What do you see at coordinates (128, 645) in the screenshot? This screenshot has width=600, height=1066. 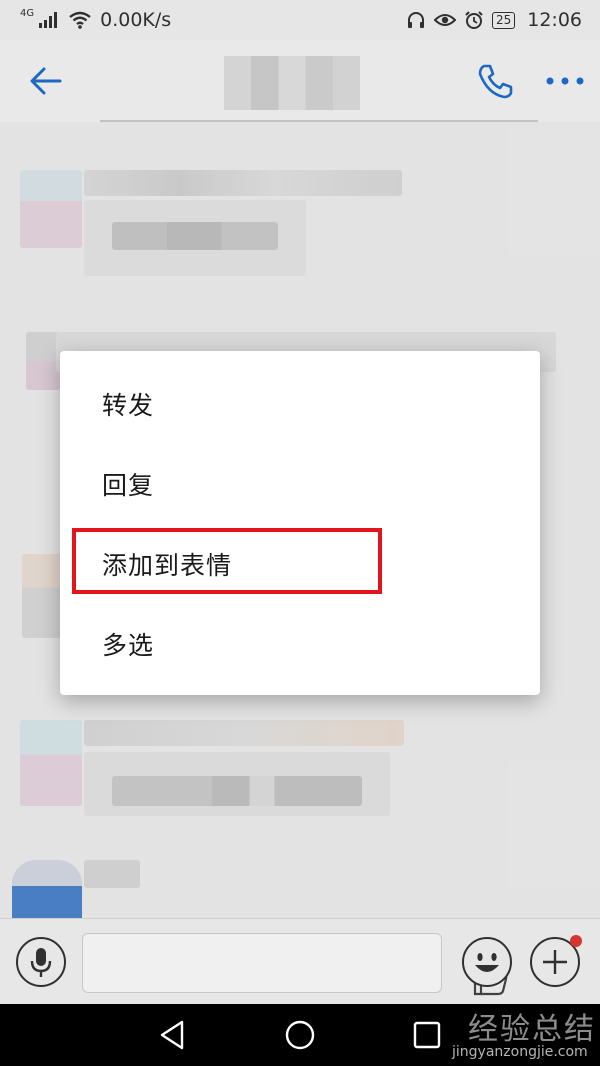 I see `menu-item-label: 多选` at bounding box center [128, 645].